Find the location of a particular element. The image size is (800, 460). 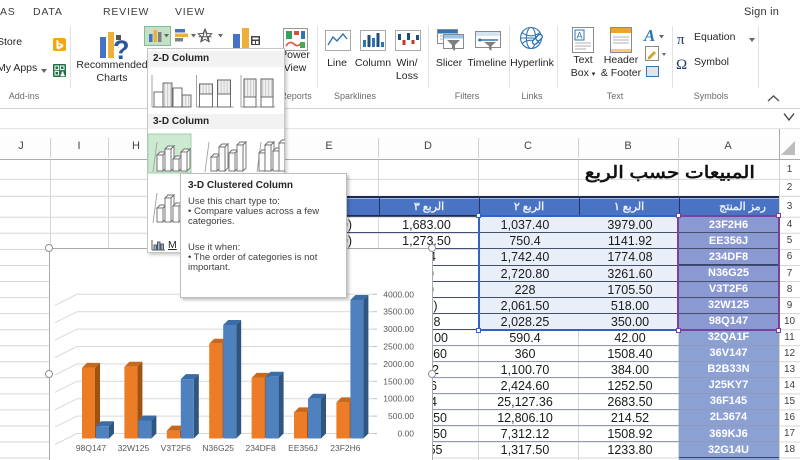

svg-text: 3500.00 is located at coordinates (398, 312).